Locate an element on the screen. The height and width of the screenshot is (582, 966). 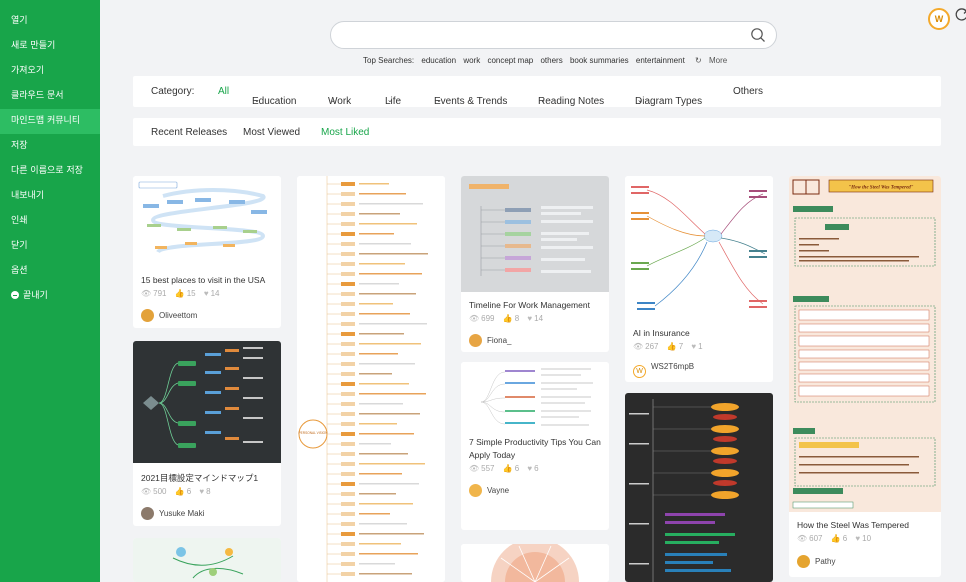
sidebar-item-open: 열기 is located at coordinates (50, 21).